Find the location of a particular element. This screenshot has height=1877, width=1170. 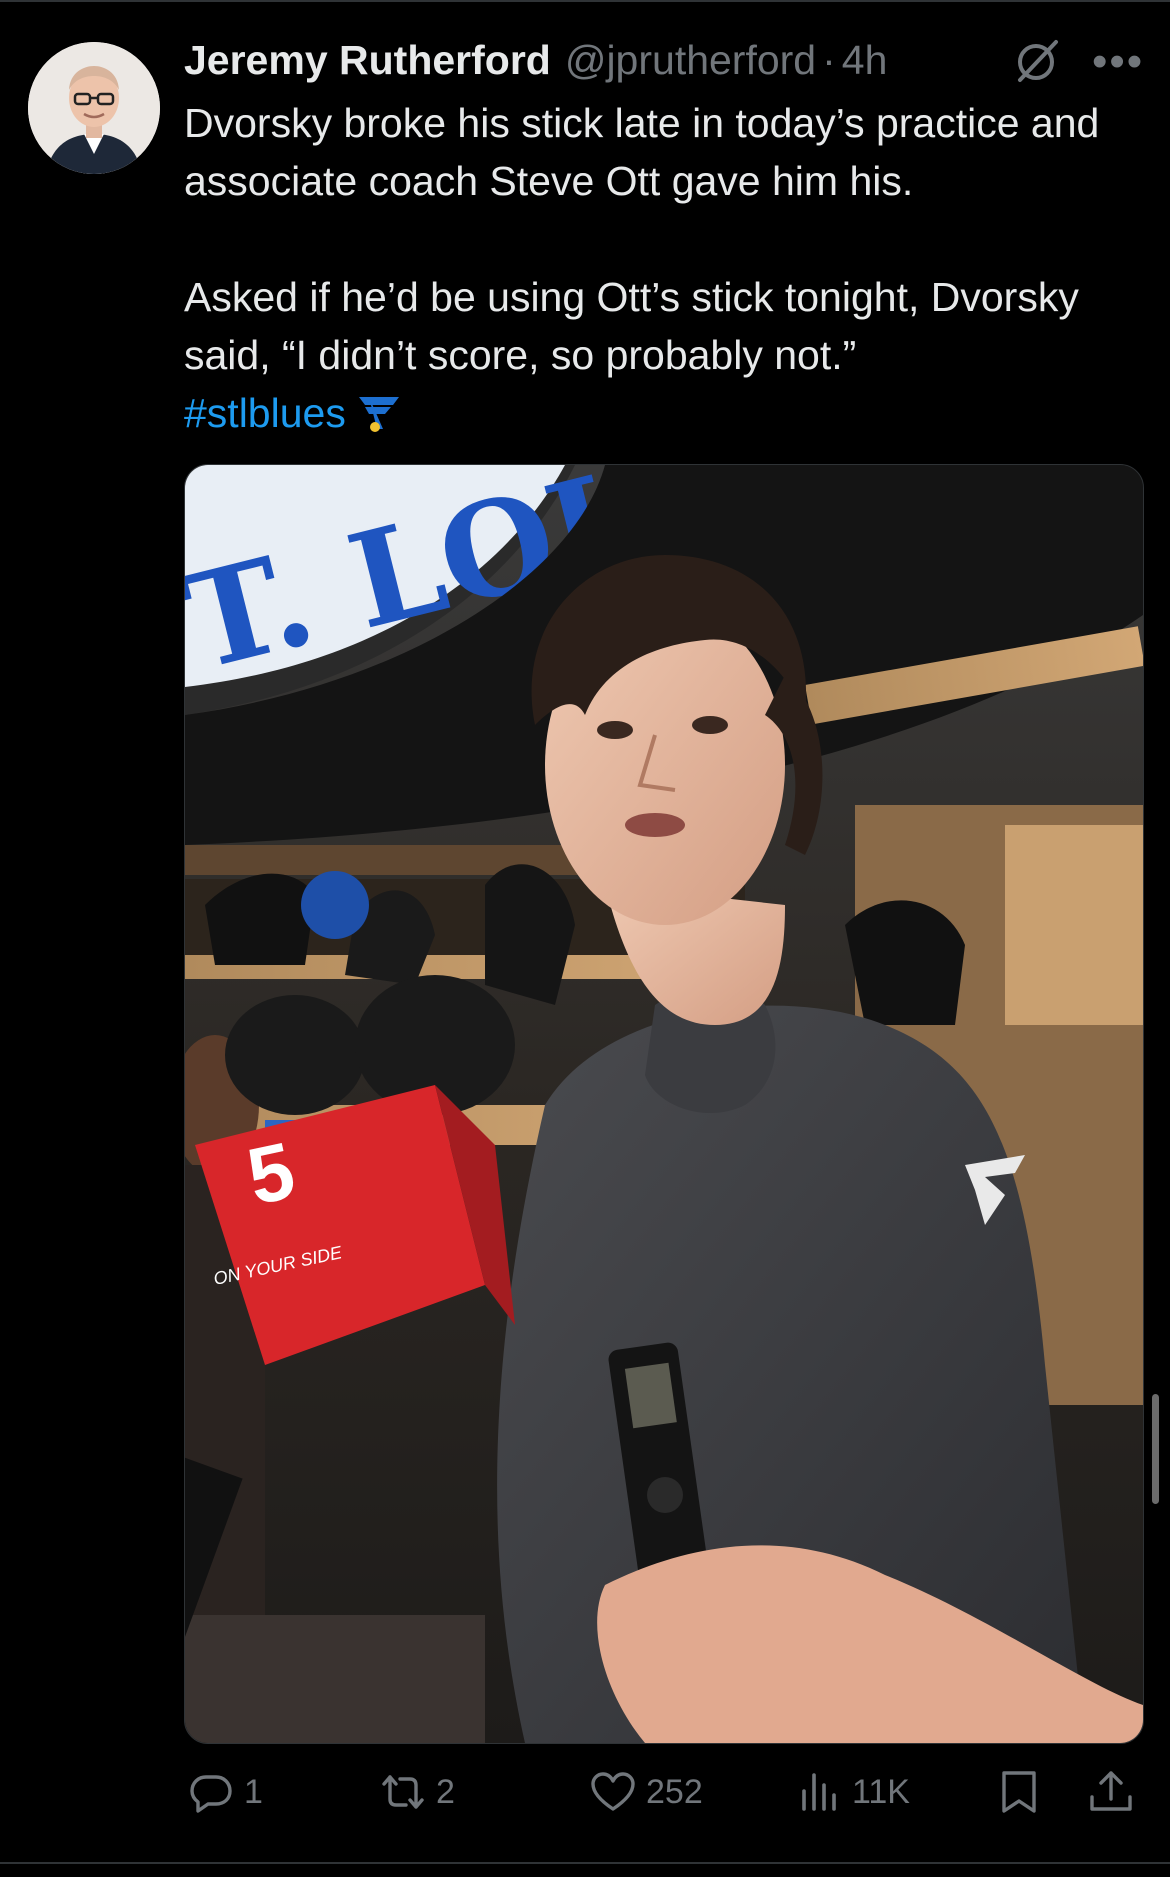

reply-icon is located at coordinates (211, 1794).